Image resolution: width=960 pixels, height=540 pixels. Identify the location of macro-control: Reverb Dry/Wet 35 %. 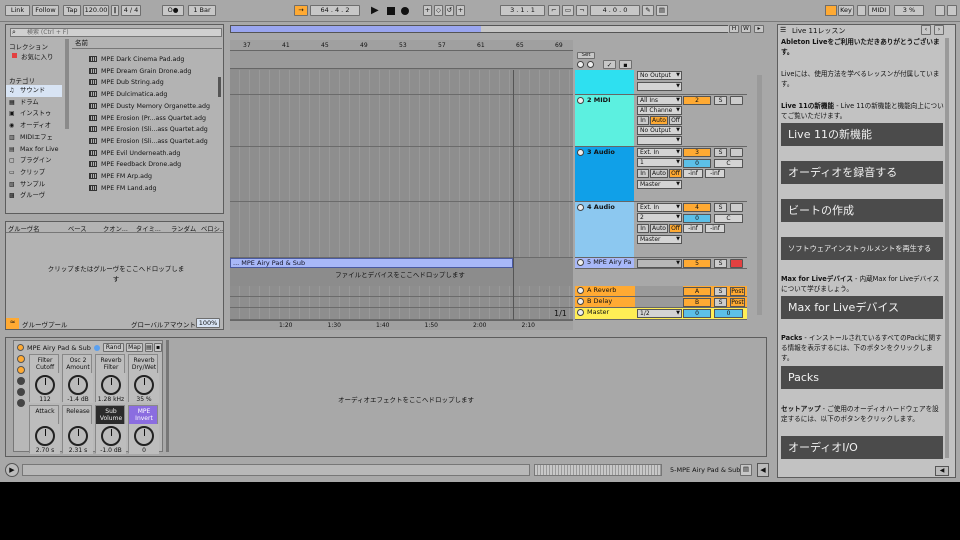
(143, 378).